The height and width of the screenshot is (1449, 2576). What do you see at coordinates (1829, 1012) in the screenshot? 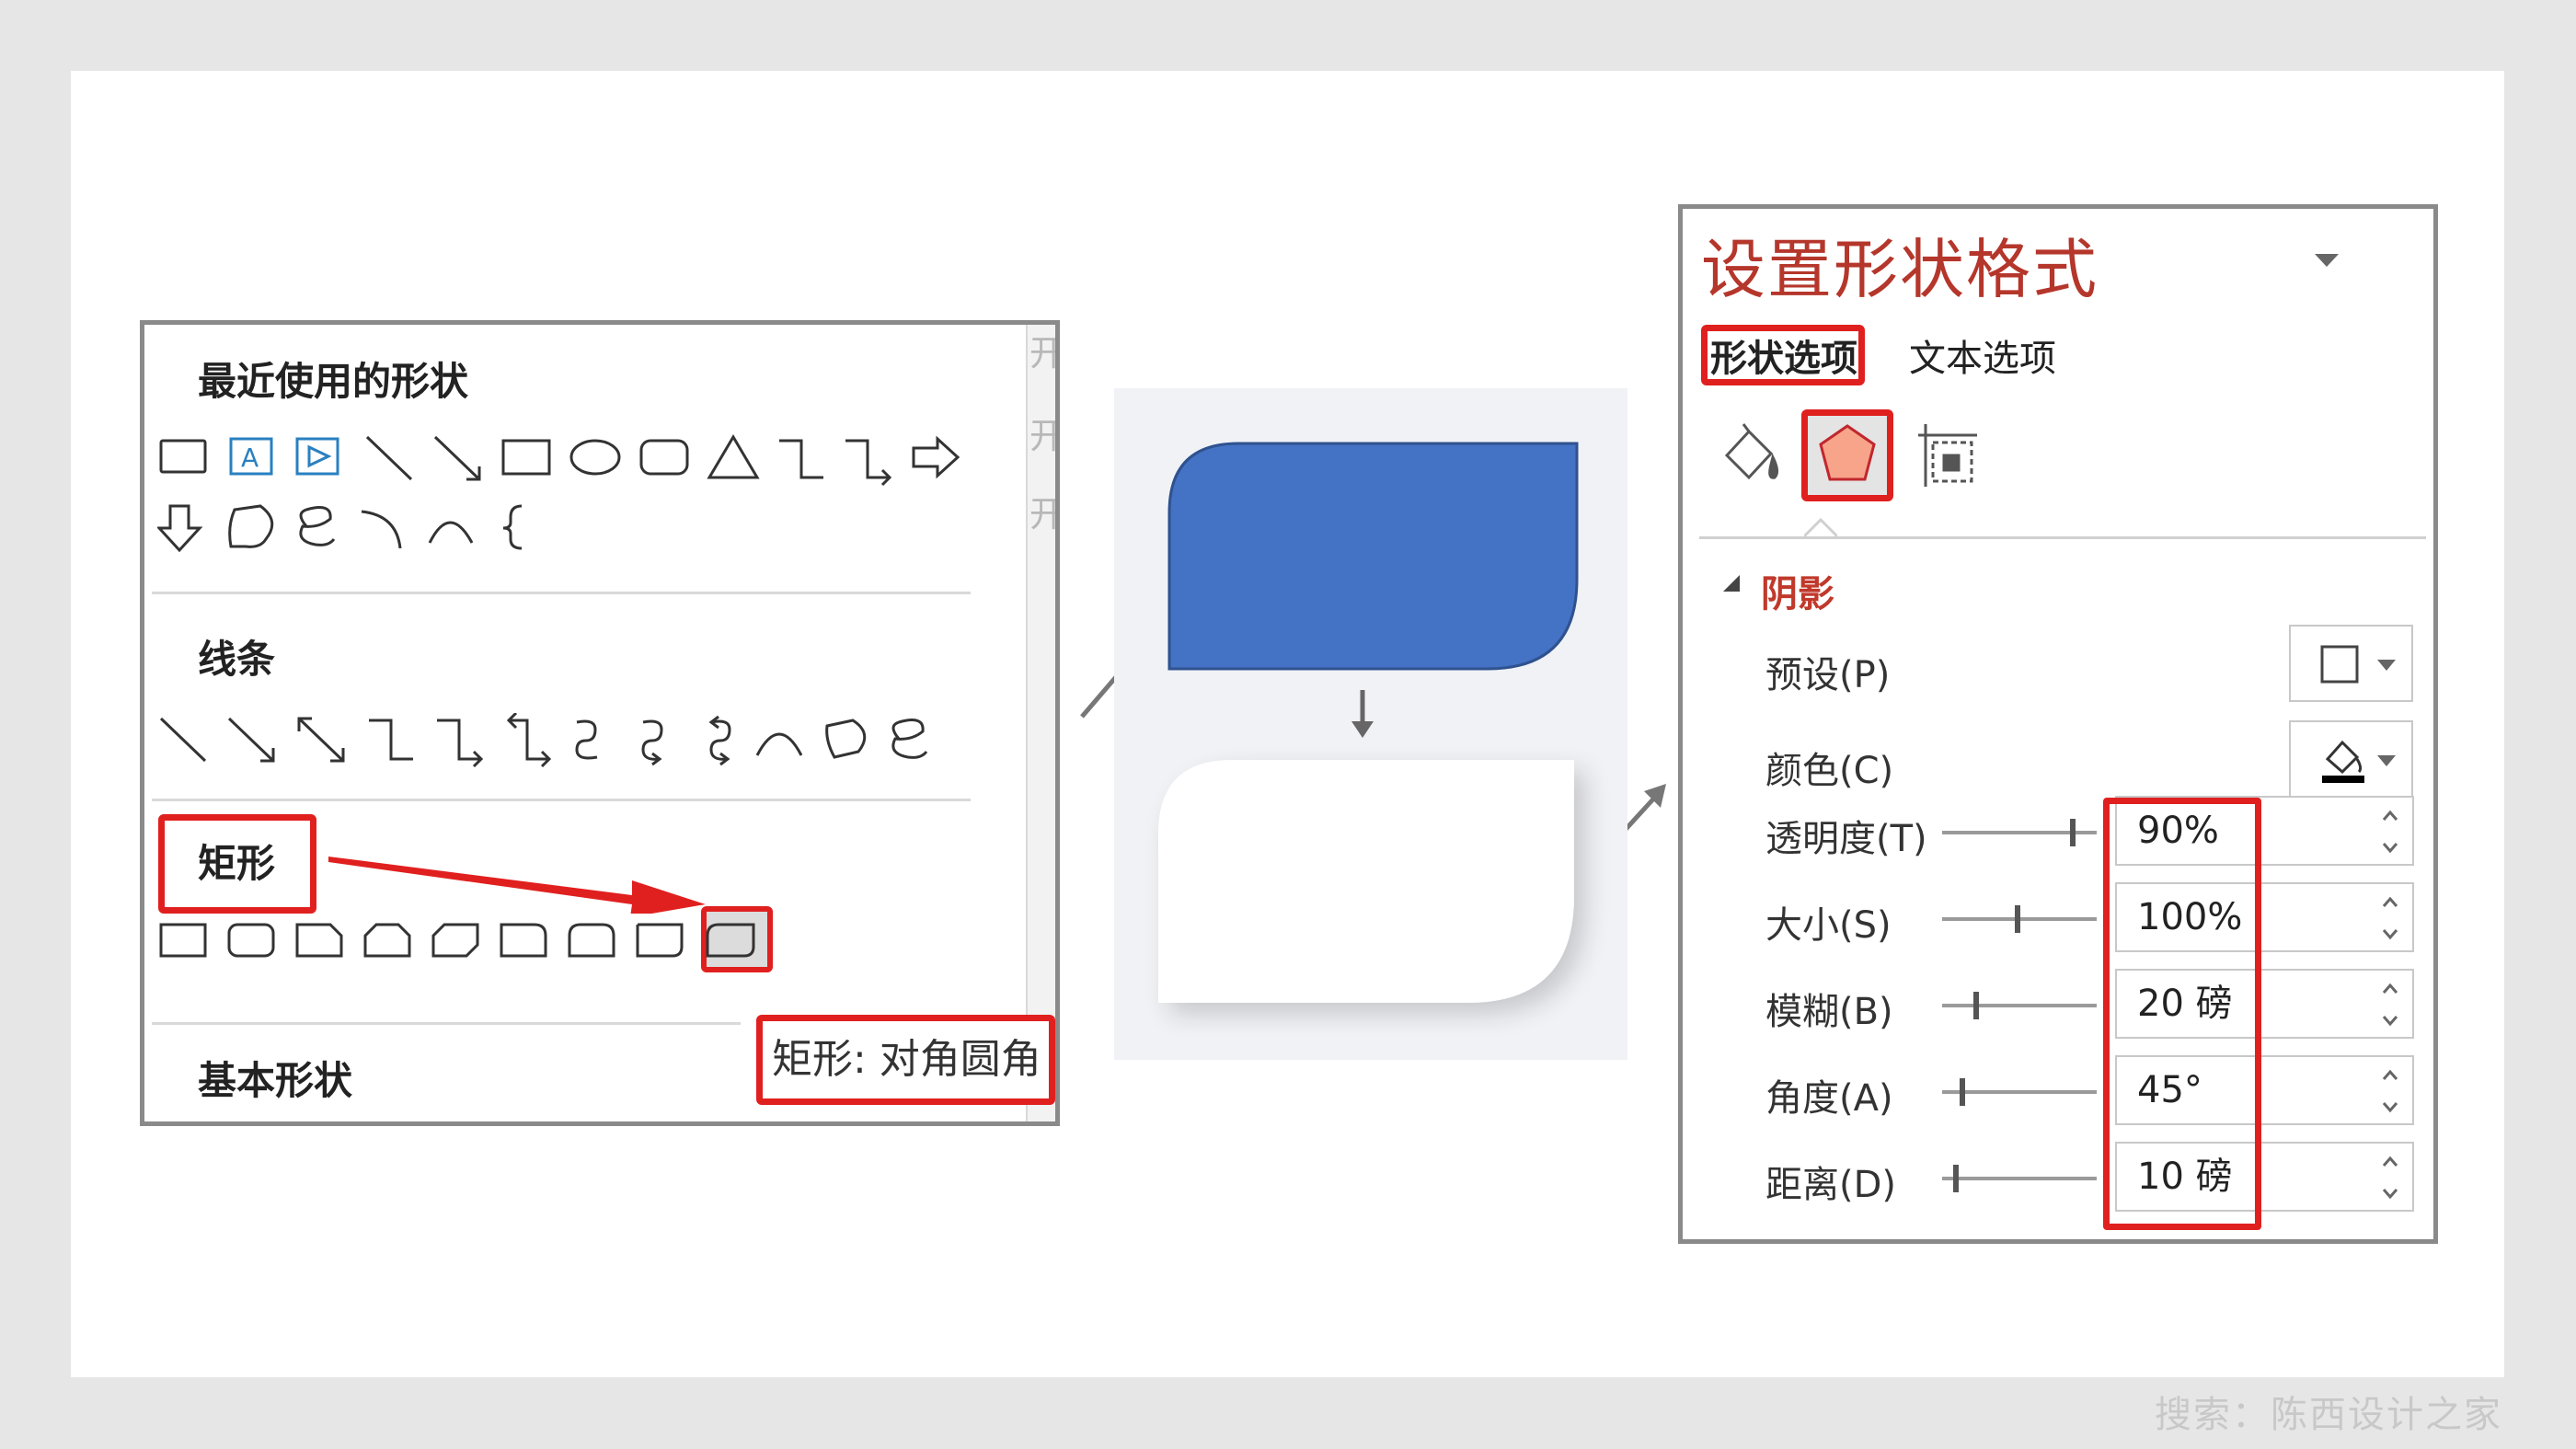
I see `shadow-row-label: 模糊(B)` at bounding box center [1829, 1012].